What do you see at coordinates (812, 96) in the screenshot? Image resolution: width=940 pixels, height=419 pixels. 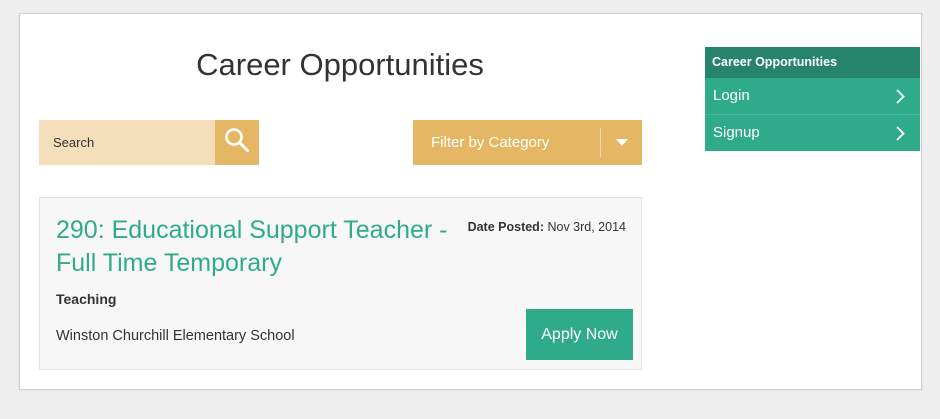 I see `sidebar-item-login: Login` at bounding box center [812, 96].